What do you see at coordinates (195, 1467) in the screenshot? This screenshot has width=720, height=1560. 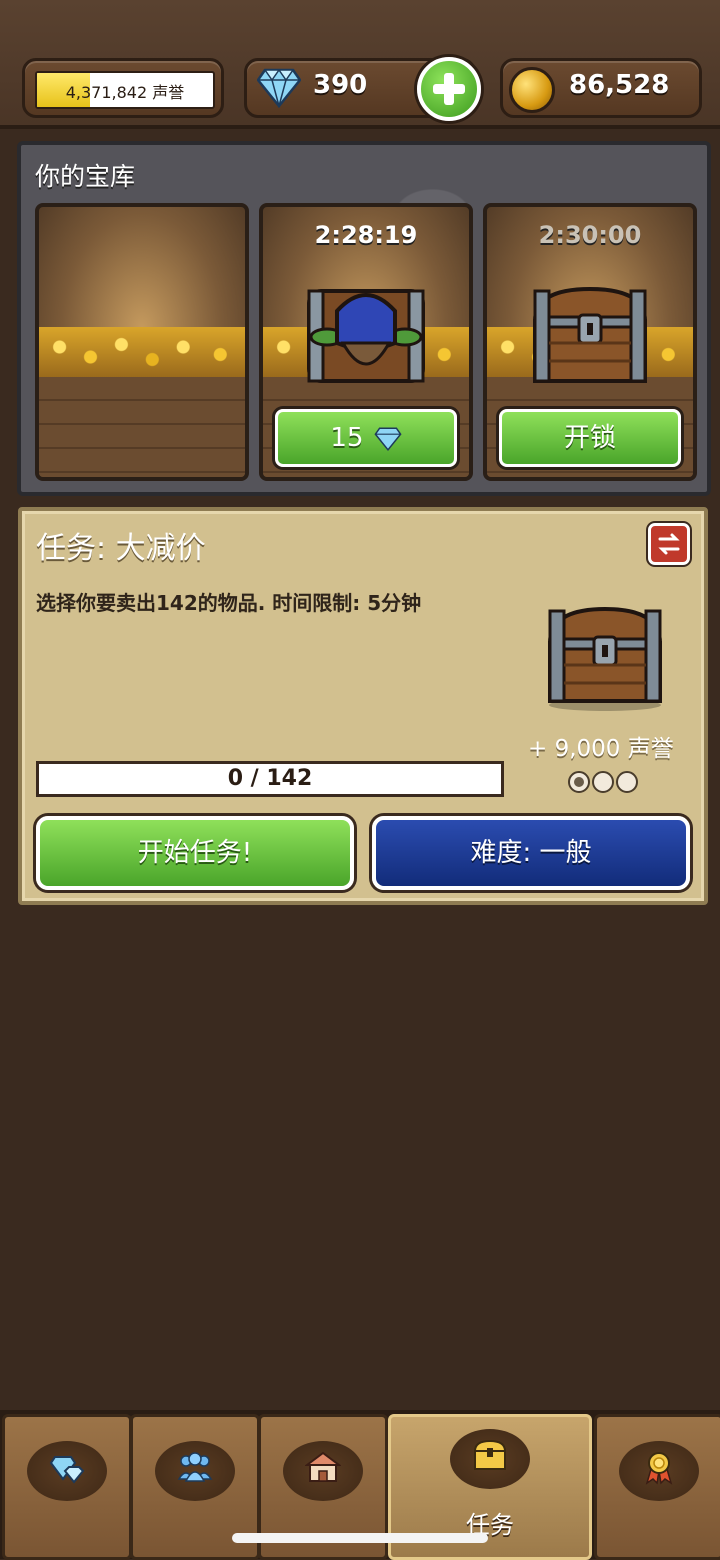 I see `people-icon` at bounding box center [195, 1467].